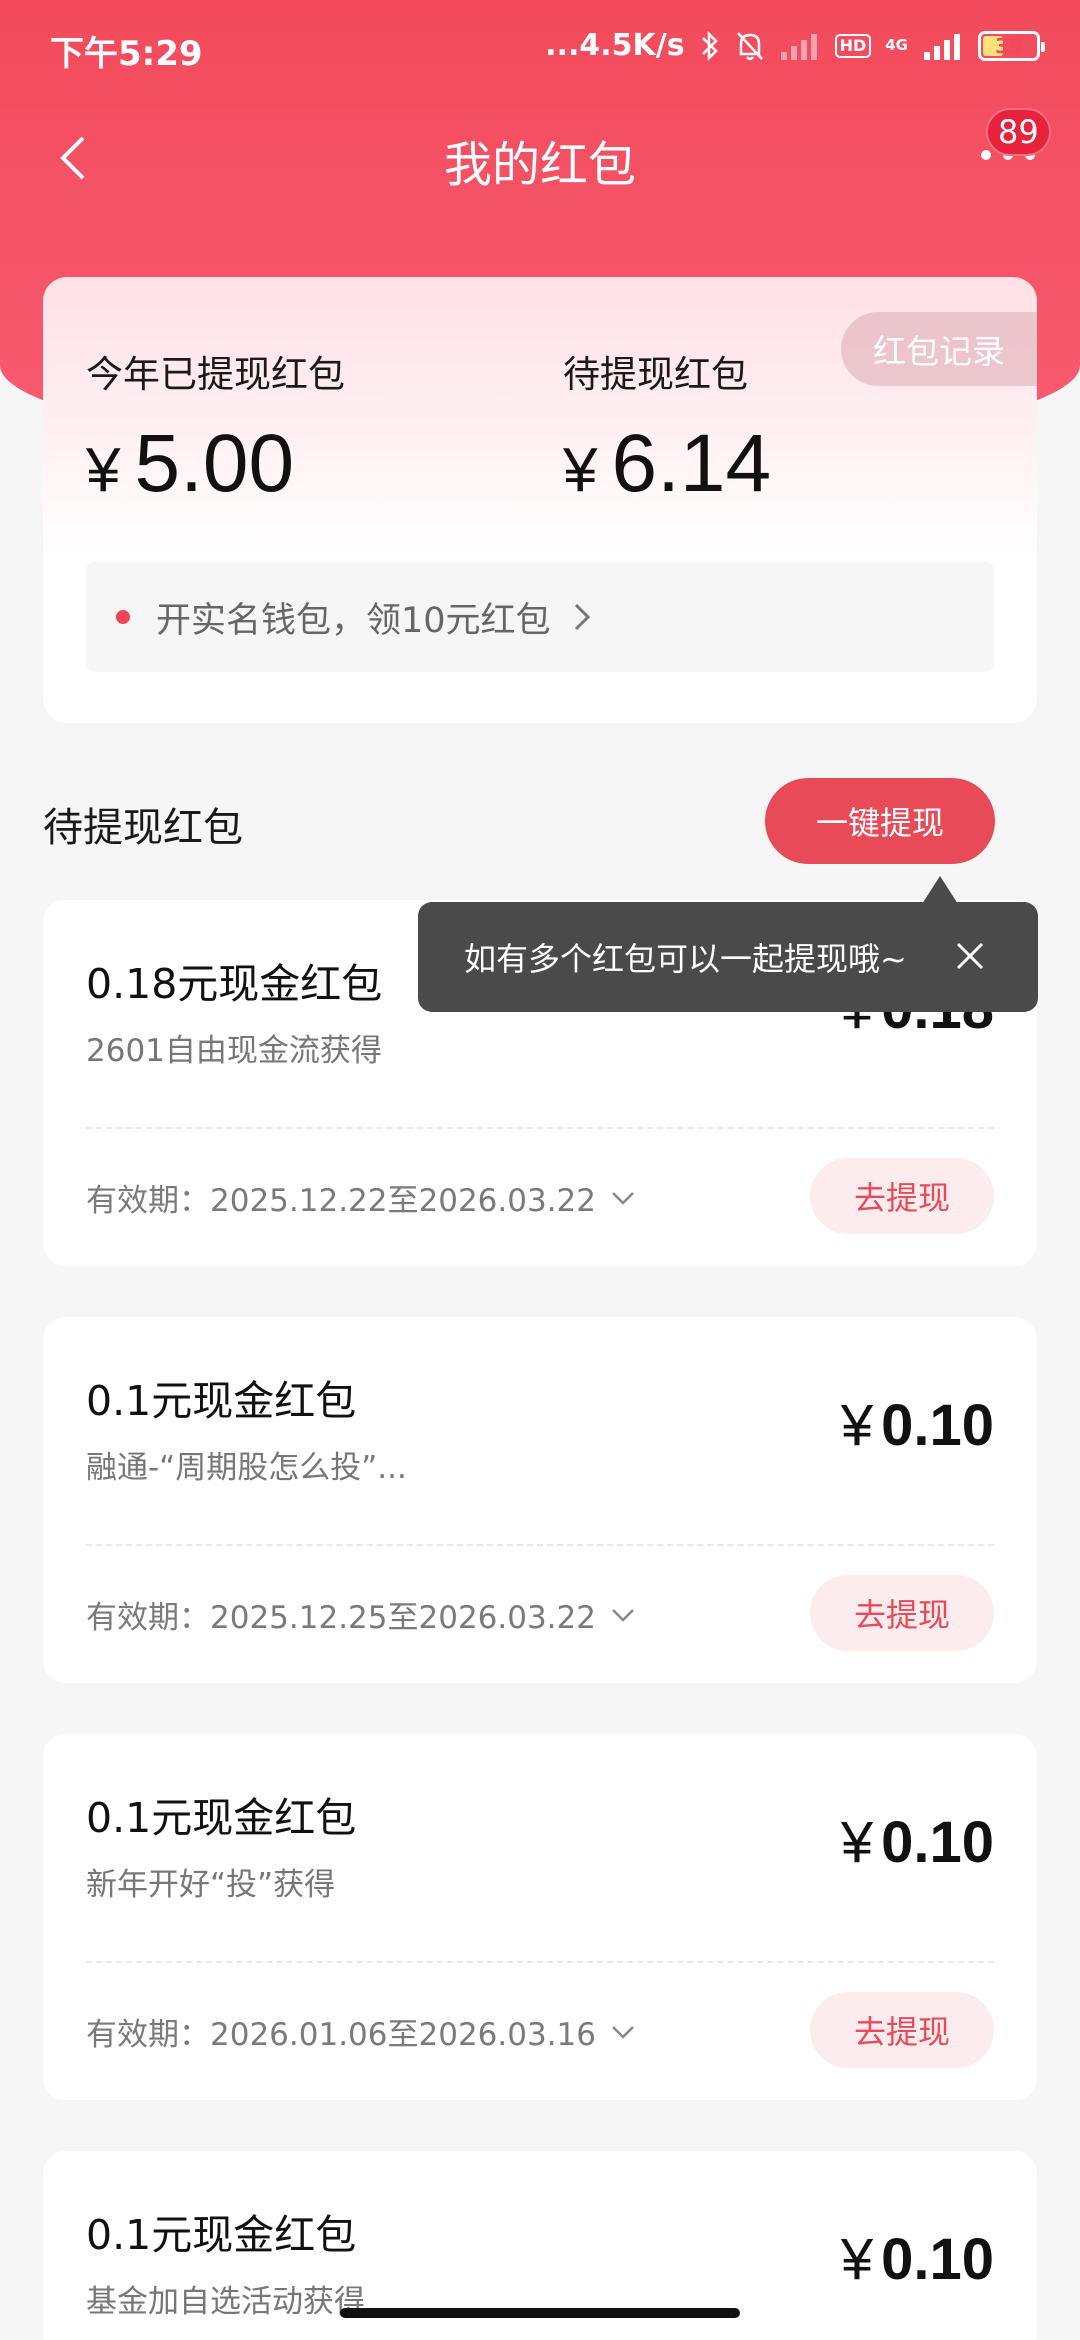 Image resolution: width=1080 pixels, height=2340 pixels. I want to click on chevron-right-icon, so click(582, 617).